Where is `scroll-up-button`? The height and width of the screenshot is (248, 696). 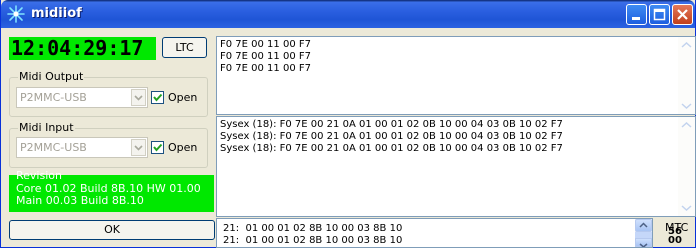
scroll-up-button is located at coordinates (643, 225).